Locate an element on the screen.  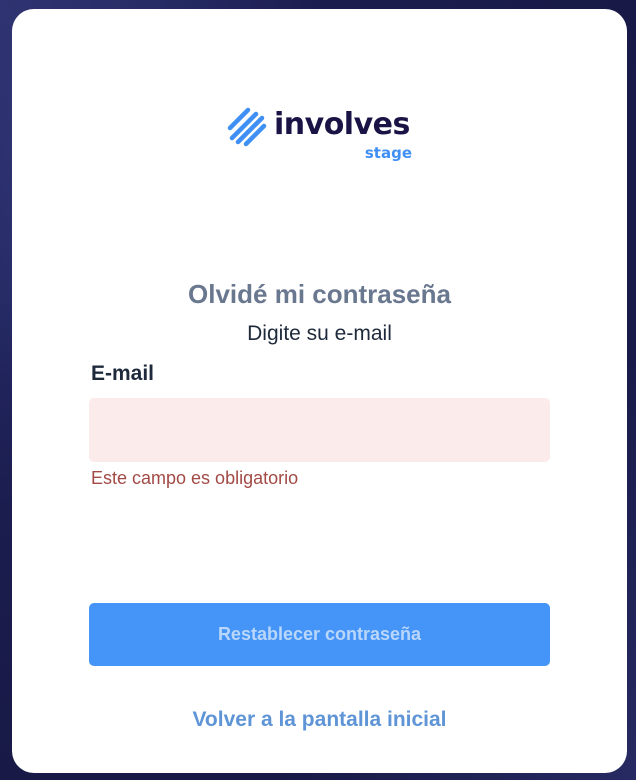
reset-password-button: Restablecer contraseña is located at coordinates (319, 634).